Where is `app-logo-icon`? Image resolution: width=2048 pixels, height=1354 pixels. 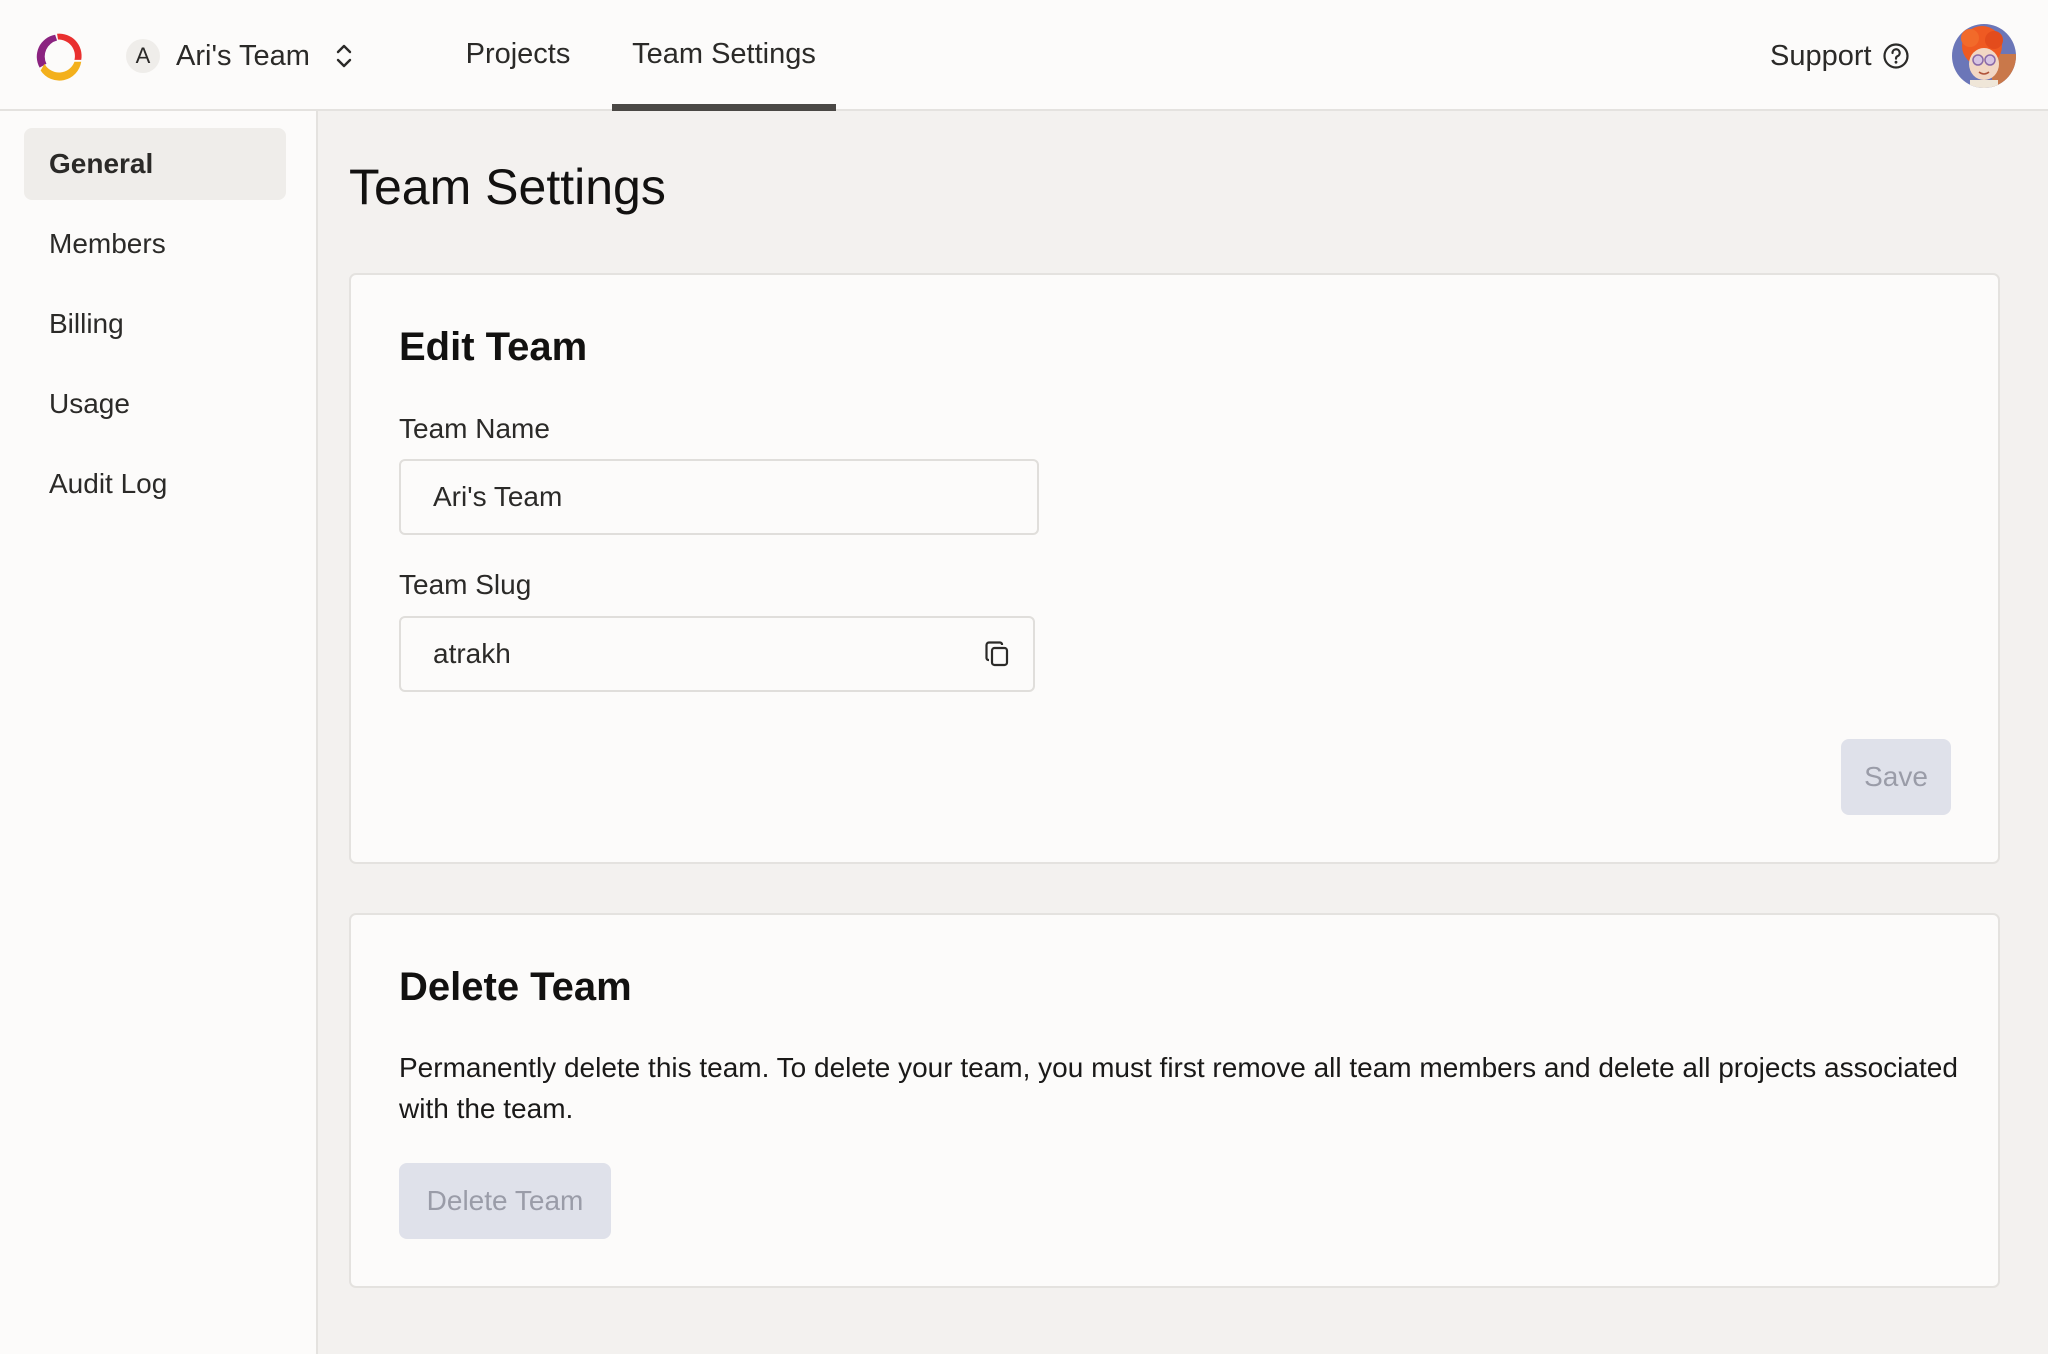
app-logo-icon is located at coordinates (59, 56).